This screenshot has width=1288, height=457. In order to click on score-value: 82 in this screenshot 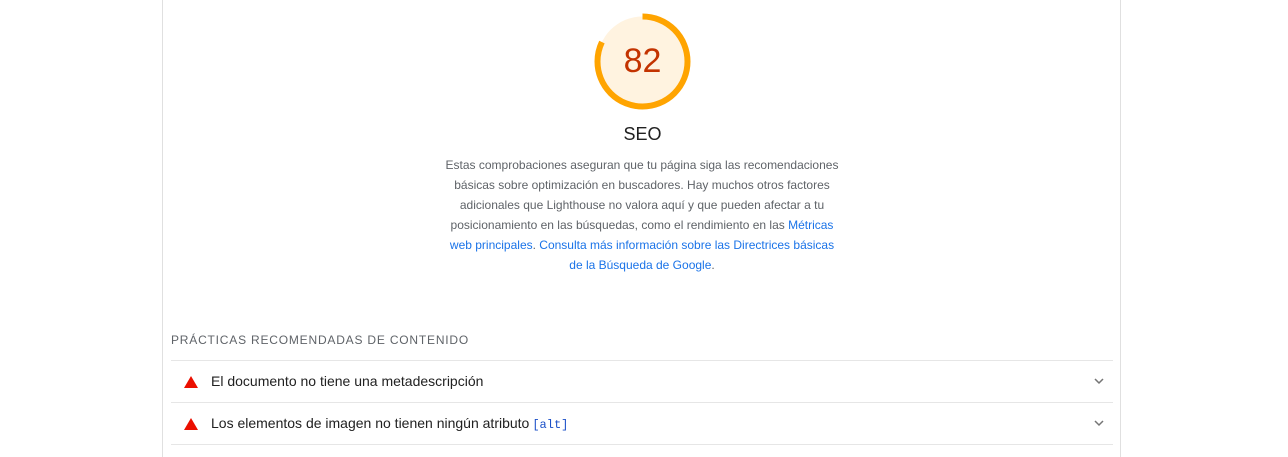, I will do `click(642, 61)`.